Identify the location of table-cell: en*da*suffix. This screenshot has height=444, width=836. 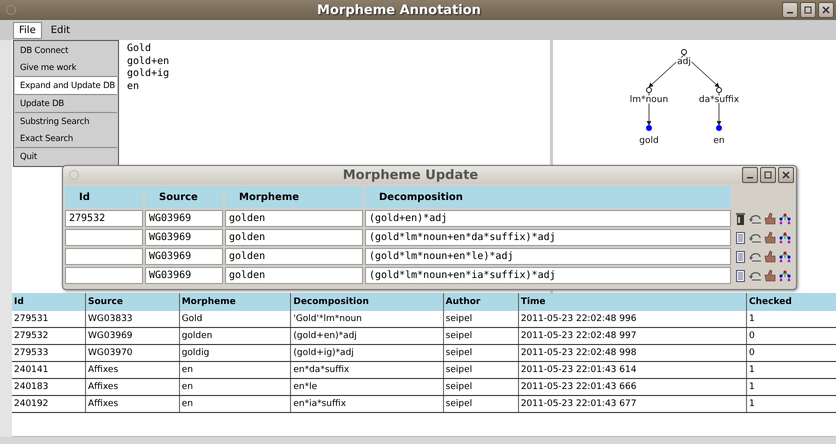
(367, 370).